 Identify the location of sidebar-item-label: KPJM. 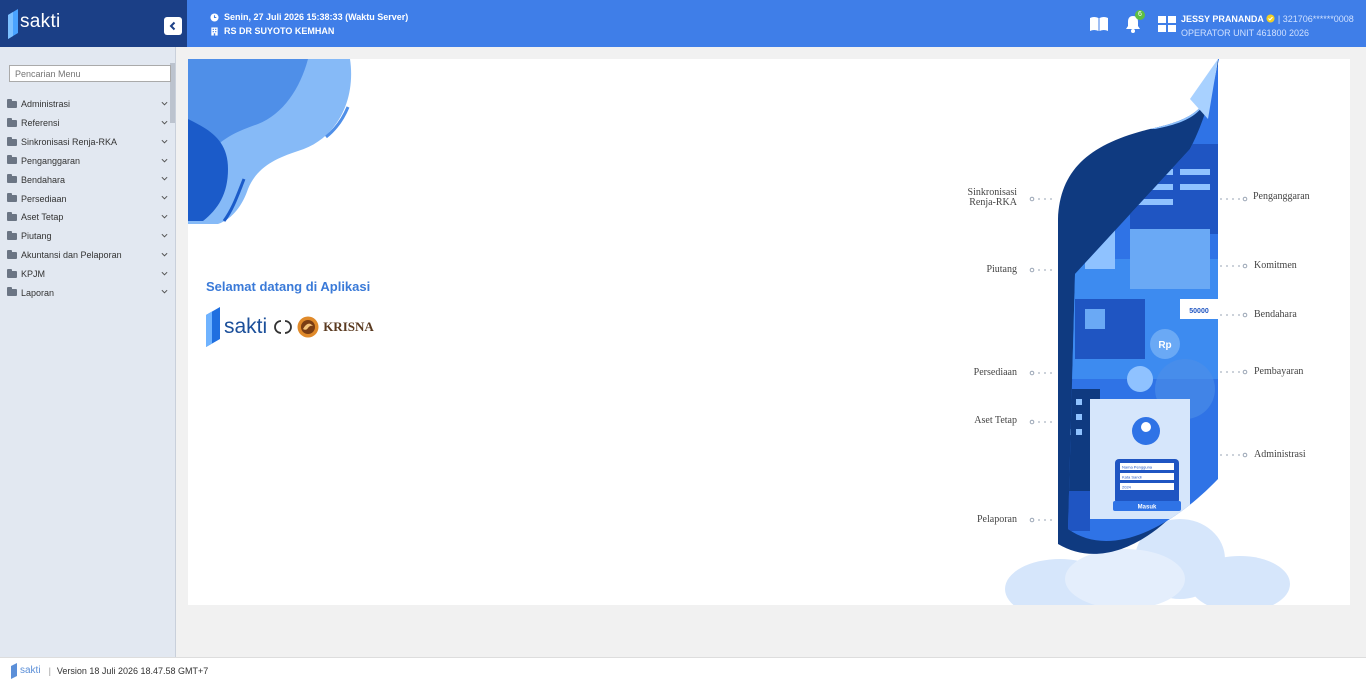
(33, 274).